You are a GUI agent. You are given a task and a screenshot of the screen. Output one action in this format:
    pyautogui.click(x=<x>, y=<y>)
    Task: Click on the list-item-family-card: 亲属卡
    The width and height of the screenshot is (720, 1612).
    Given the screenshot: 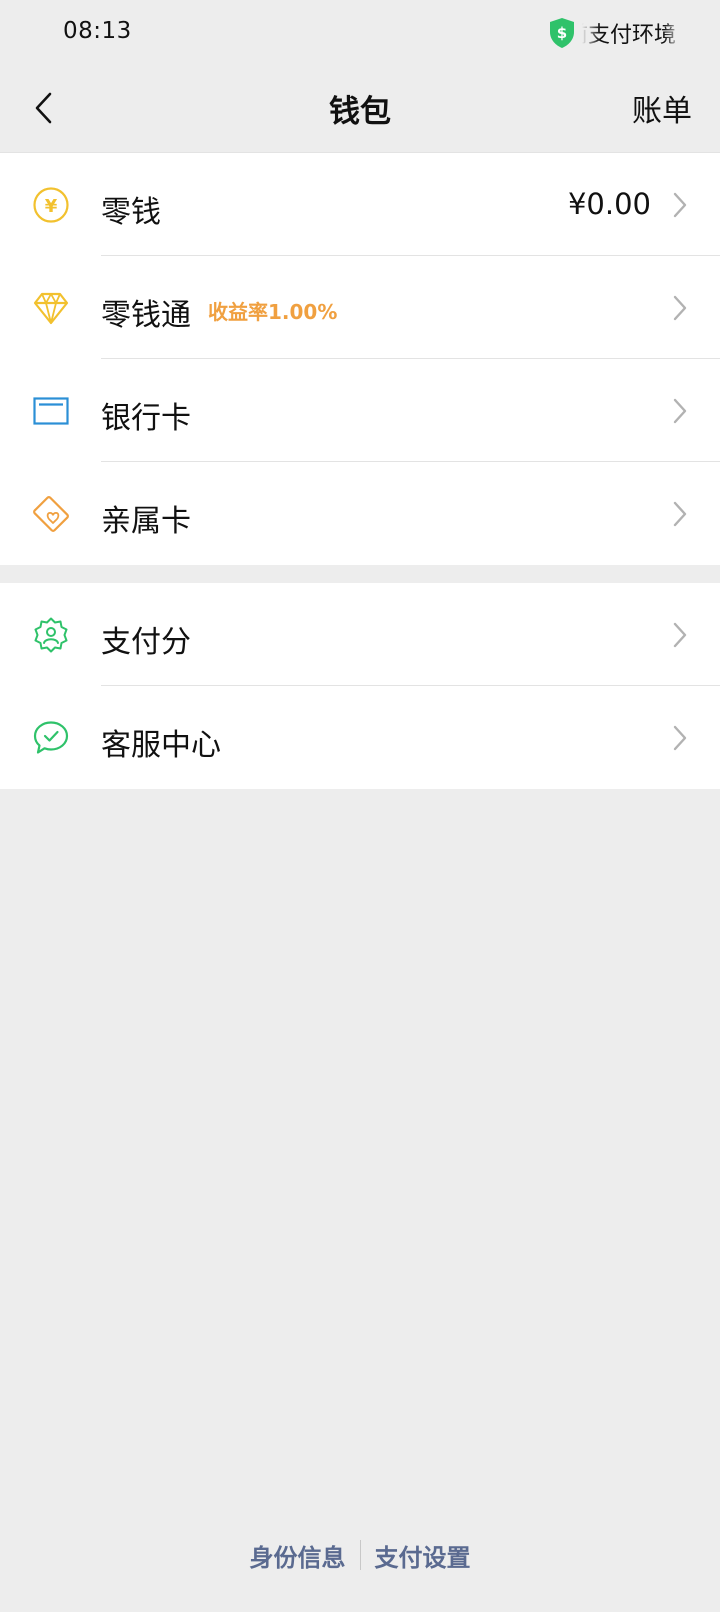 What is the action you would take?
    pyautogui.click(x=360, y=513)
    